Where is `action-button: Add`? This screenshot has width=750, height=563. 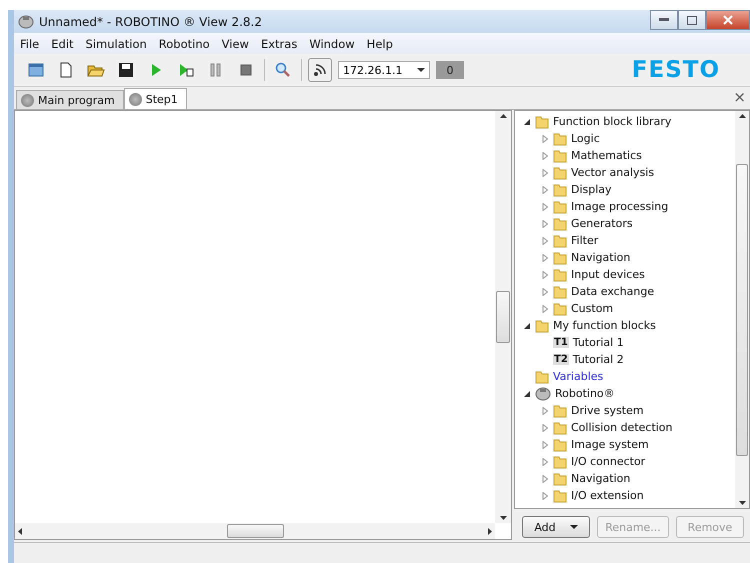 action-button: Add is located at coordinates (556, 527).